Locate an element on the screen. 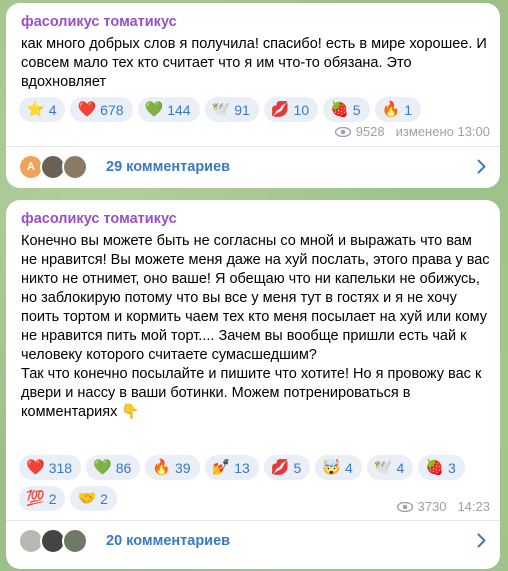 This screenshot has height=571, width=508. reaction-heart: ❤️ 318 is located at coordinates (50, 467).